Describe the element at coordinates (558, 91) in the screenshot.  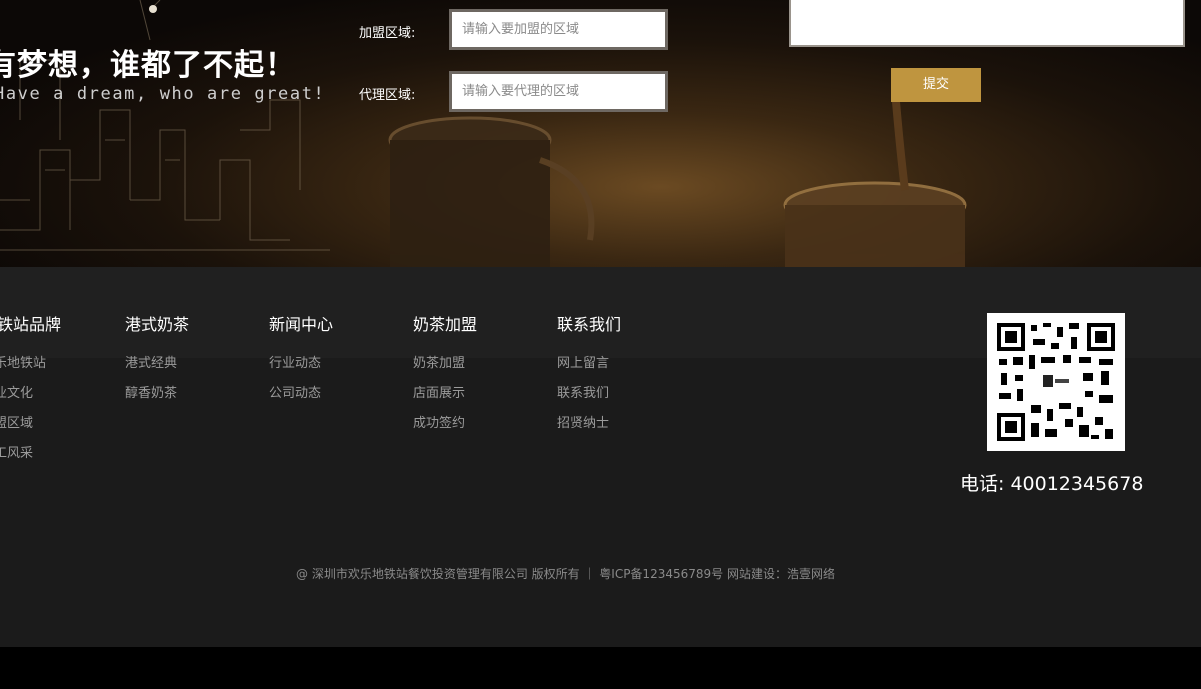
I see `agent-area-input` at that location.